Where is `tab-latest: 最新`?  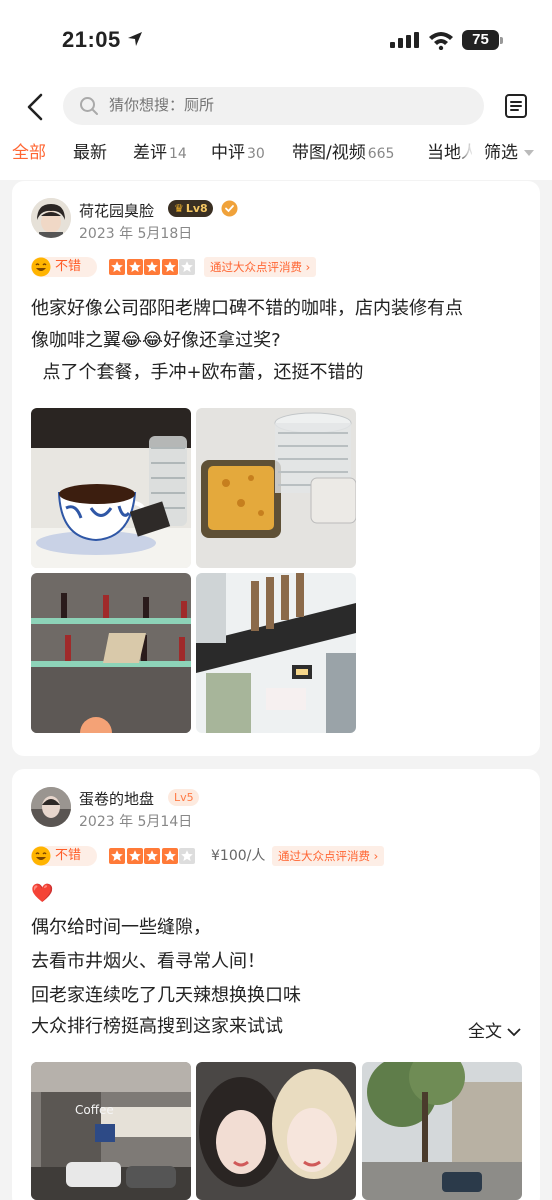
tab-latest: 最新 is located at coordinates (90, 153).